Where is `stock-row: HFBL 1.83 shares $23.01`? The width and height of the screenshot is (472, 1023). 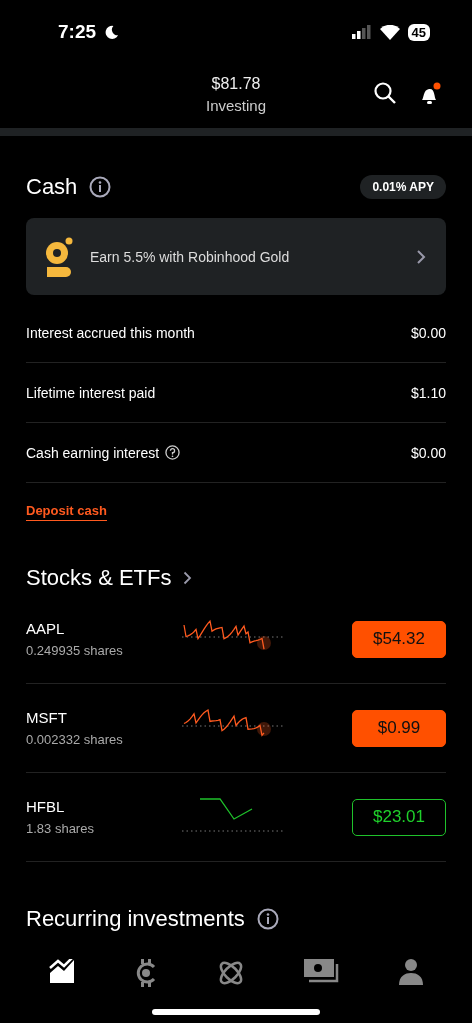 stock-row: HFBL 1.83 shares $23.01 is located at coordinates (236, 817).